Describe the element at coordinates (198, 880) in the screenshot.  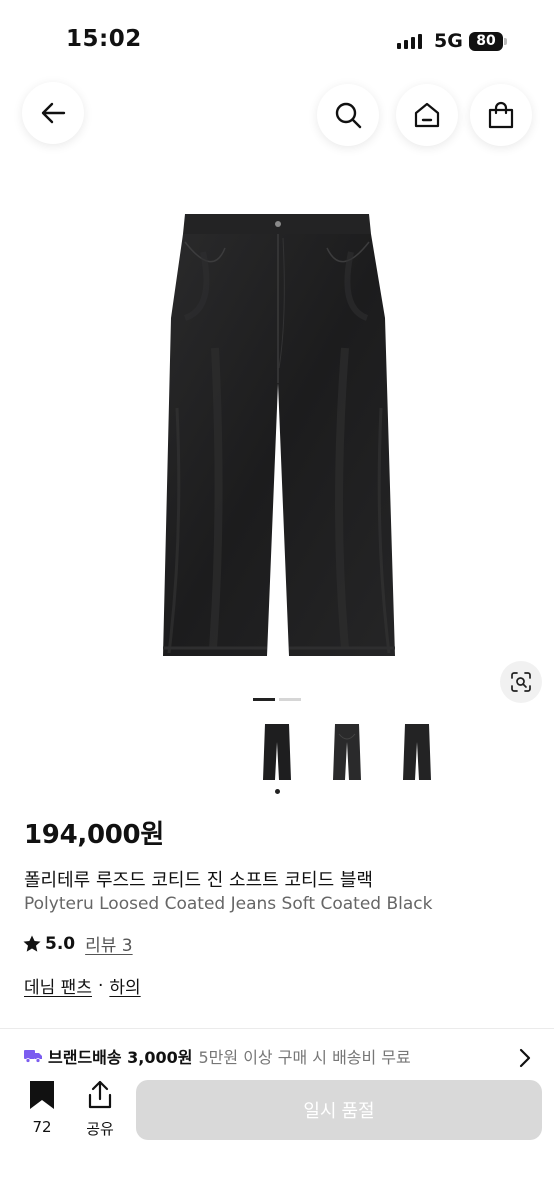
I see `product-name-korean: 폴리테루 루즈드 코티드 진 소프트 코티드 블랙` at that location.